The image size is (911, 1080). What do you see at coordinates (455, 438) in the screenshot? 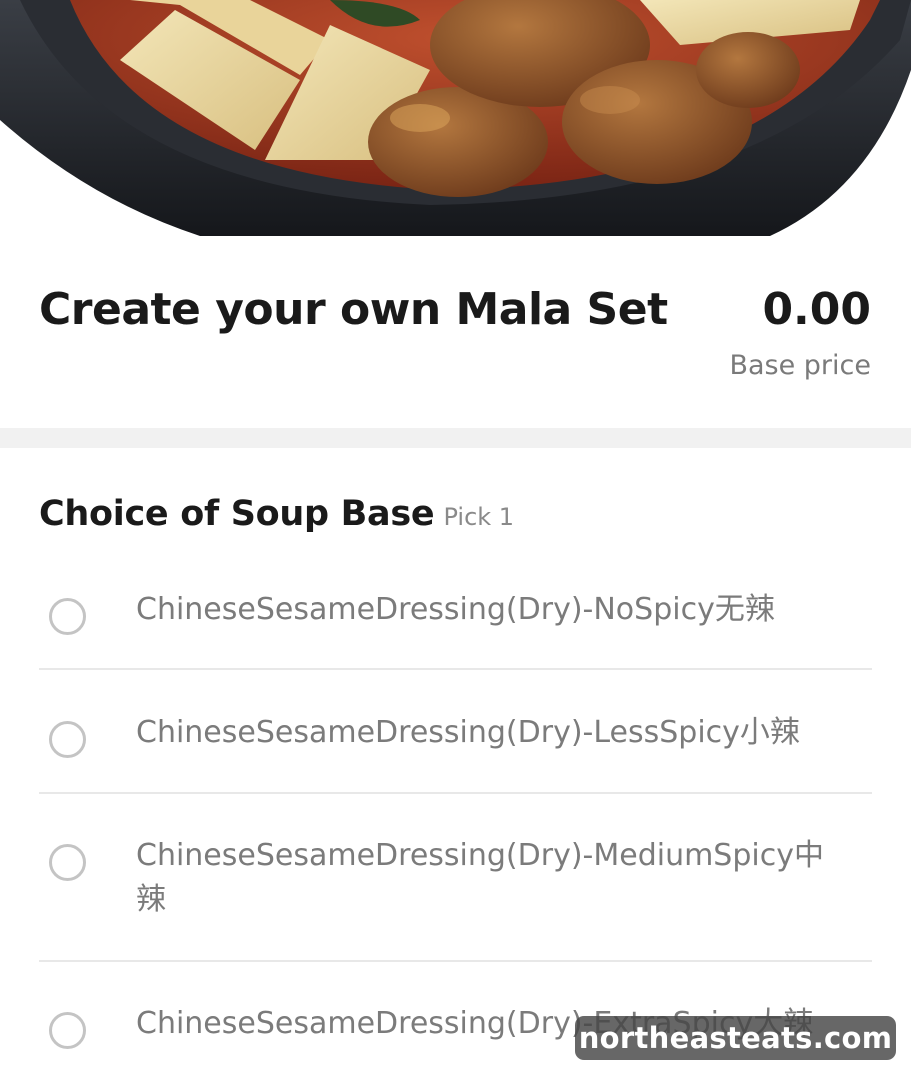
I see `section-divider` at bounding box center [455, 438].